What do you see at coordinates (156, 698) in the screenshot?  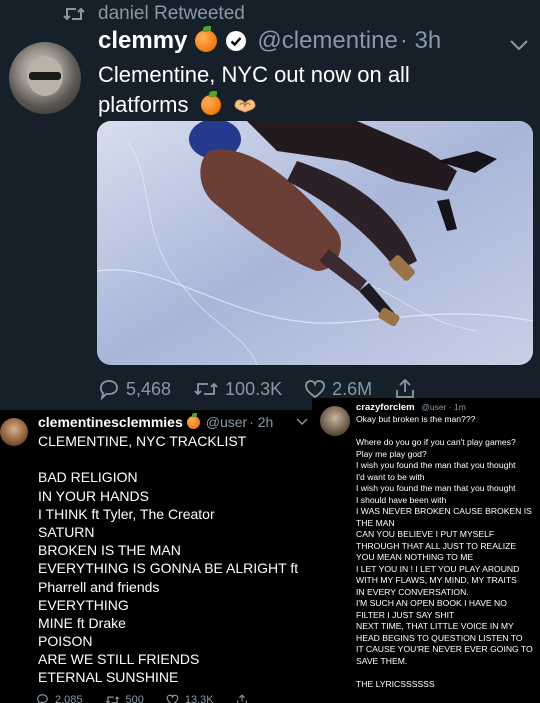 I see `tweet-actions: 2,085 500 13.3K` at bounding box center [156, 698].